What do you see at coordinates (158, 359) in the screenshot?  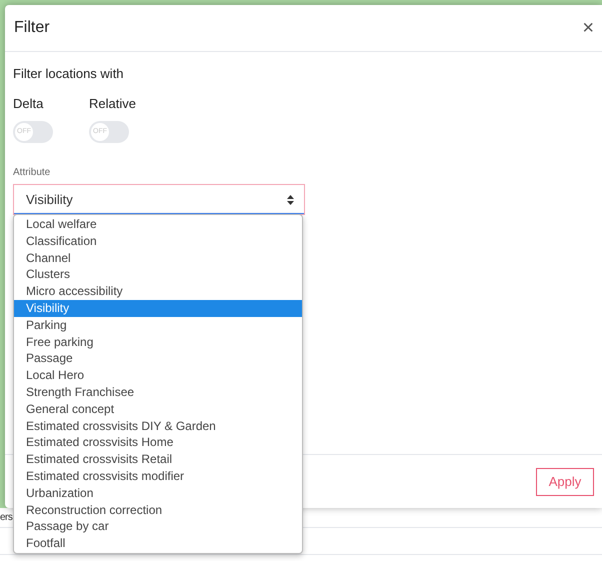 I see `dropdown-option: Passage` at bounding box center [158, 359].